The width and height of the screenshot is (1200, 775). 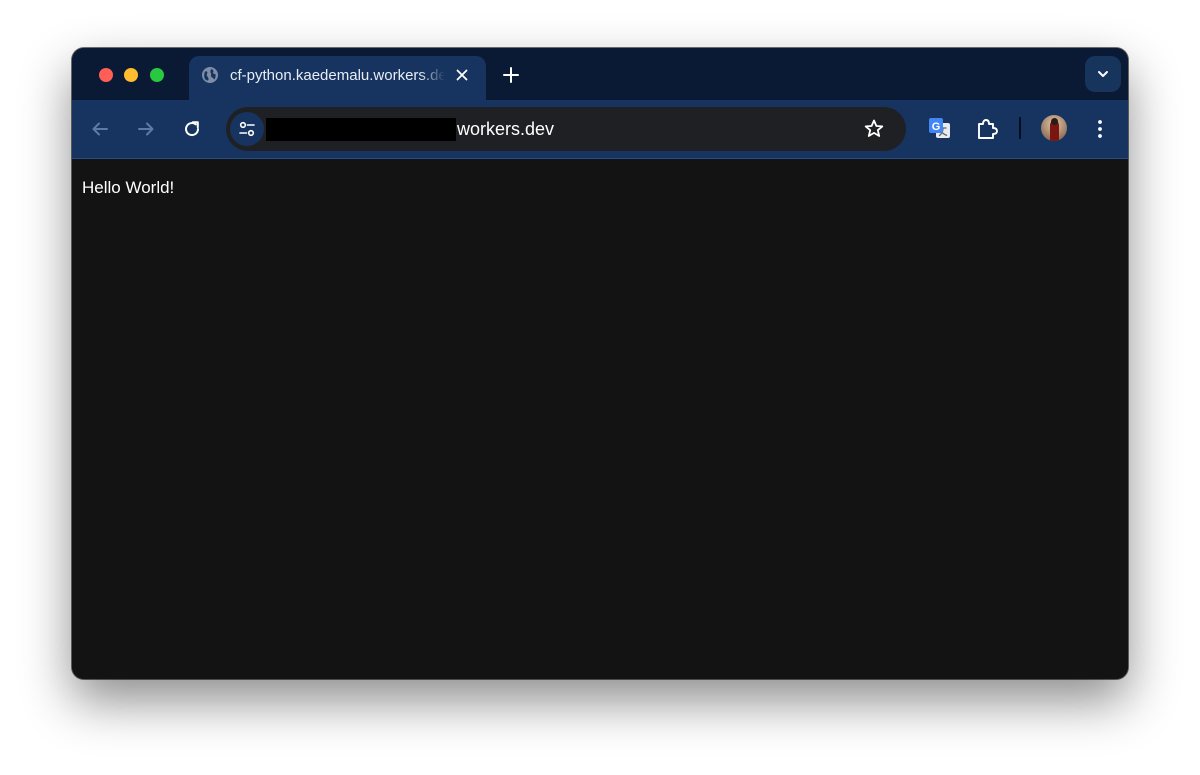 What do you see at coordinates (1054, 128) in the screenshot?
I see `avatar` at bounding box center [1054, 128].